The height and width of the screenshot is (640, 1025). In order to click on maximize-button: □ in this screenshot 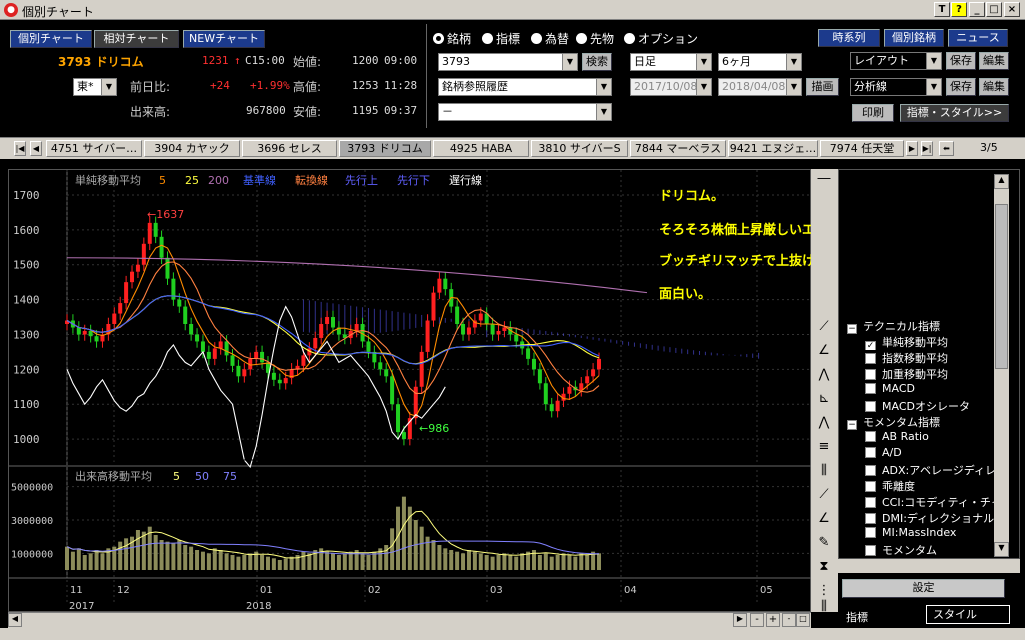, I will do `click(994, 9)`.